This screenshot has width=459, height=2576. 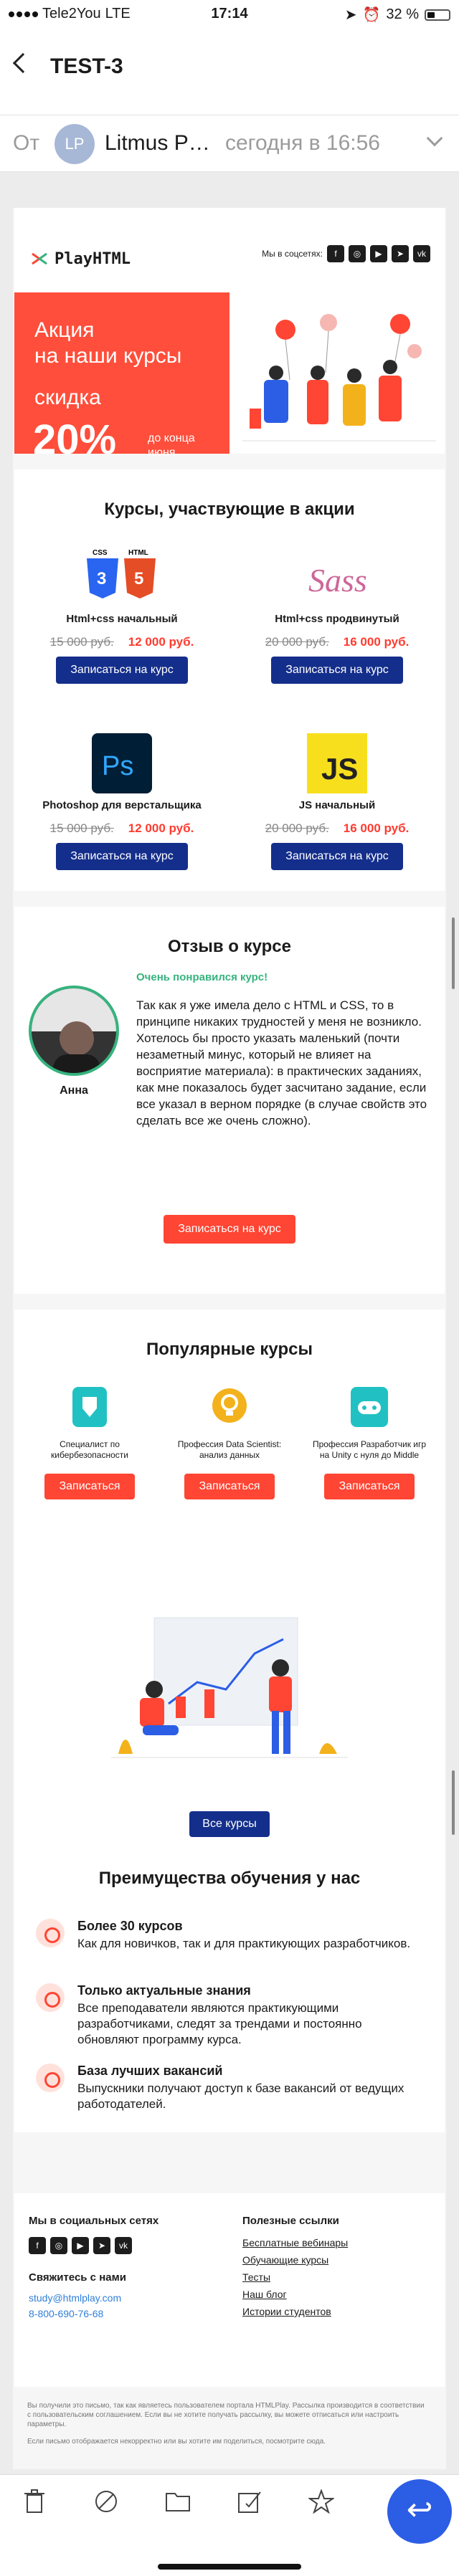 I want to click on compose-icon, so click(x=250, y=2503).